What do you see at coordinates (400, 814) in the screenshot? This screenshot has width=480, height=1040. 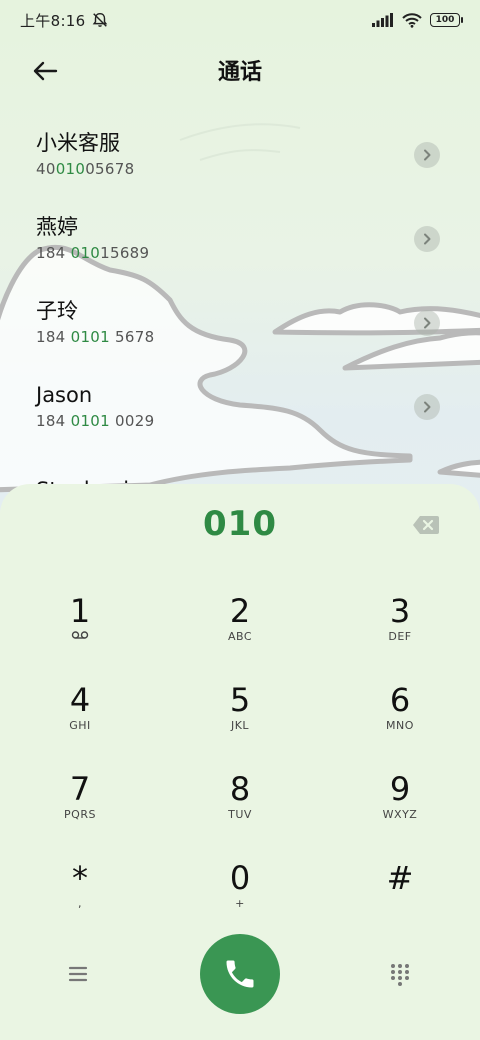 I see `key-9: 9 WXYZ` at bounding box center [400, 814].